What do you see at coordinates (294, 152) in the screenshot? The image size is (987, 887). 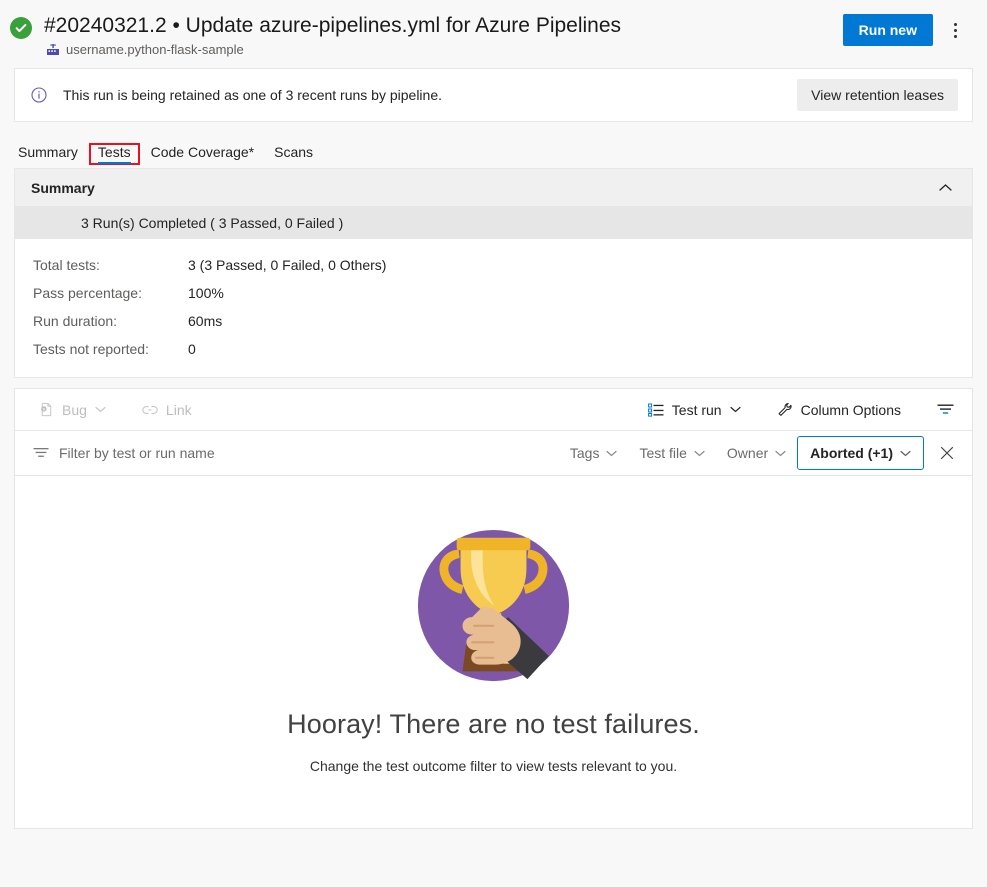 I see `tab-scans-label: Scans` at bounding box center [294, 152].